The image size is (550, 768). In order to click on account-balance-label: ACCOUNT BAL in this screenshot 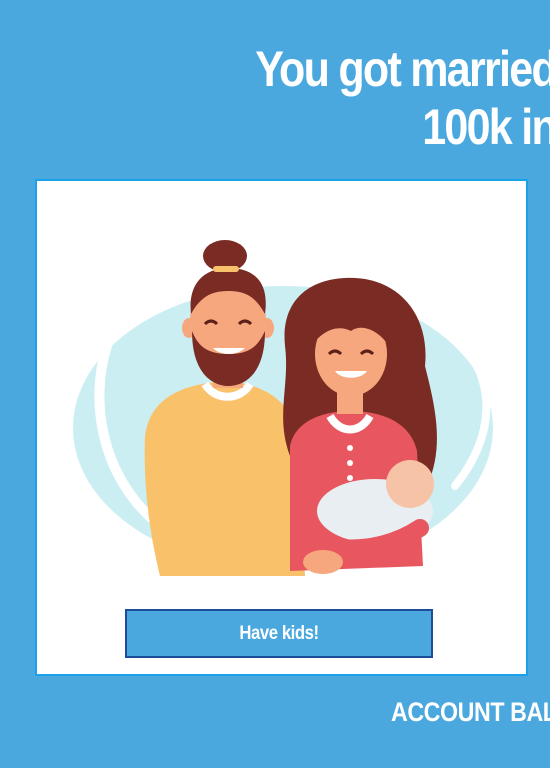, I will do `click(470, 712)`.